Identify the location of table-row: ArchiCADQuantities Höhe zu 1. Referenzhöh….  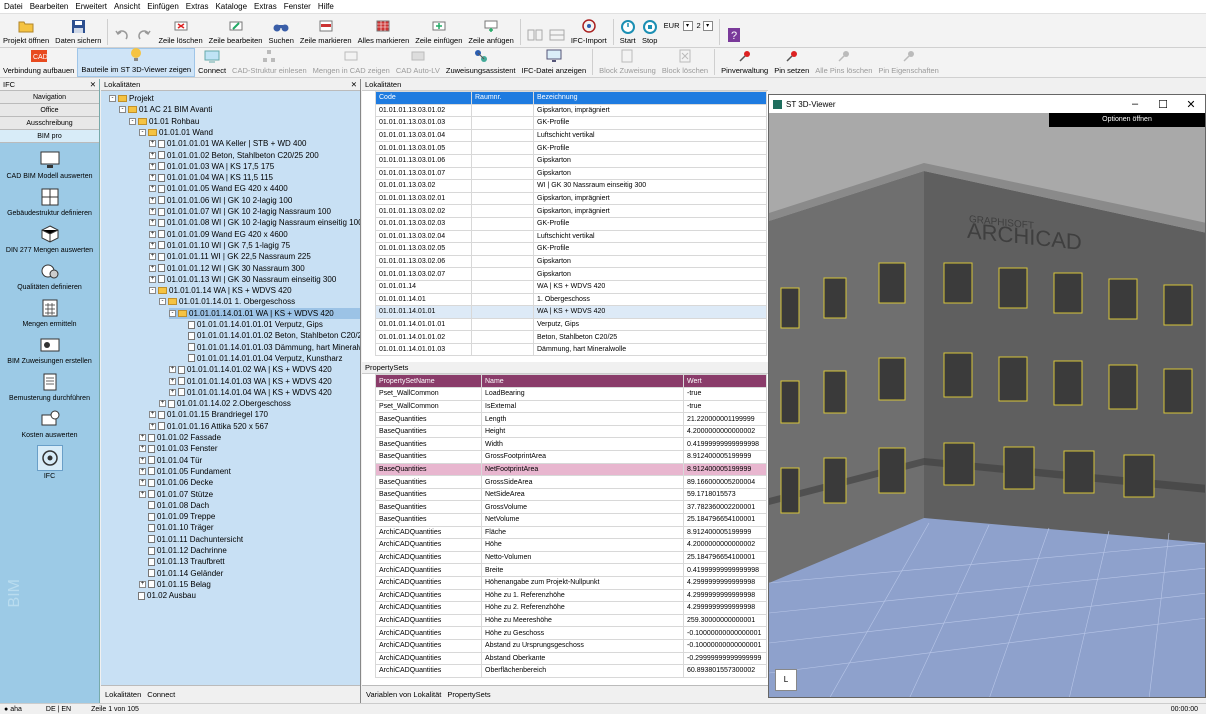
(571, 595).